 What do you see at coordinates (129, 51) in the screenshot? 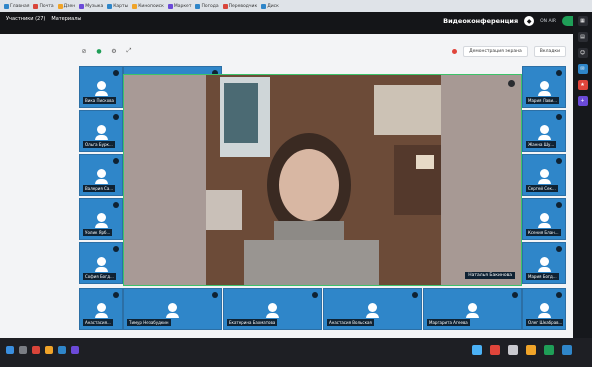
I see `expand-icon: ⤢` at bounding box center [129, 51].